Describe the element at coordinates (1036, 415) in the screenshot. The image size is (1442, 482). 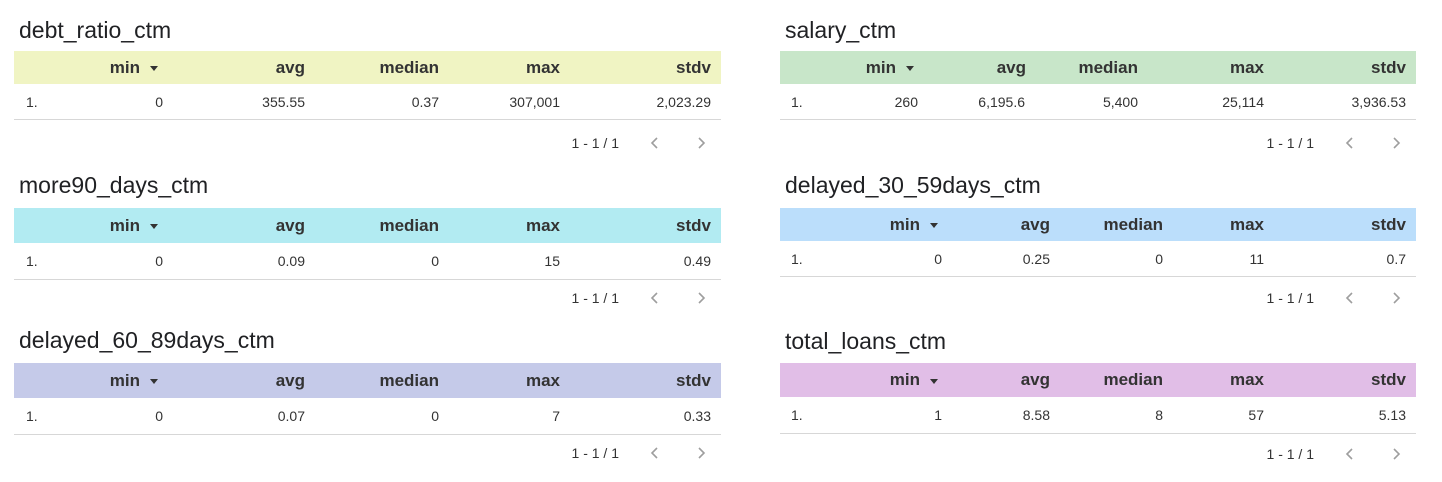
I see `cell-avg: 8.58` at that location.